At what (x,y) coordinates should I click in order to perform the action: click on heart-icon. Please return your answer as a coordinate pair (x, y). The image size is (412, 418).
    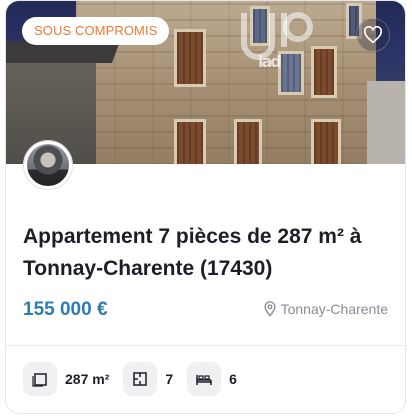
    Looking at the image, I should click on (373, 35).